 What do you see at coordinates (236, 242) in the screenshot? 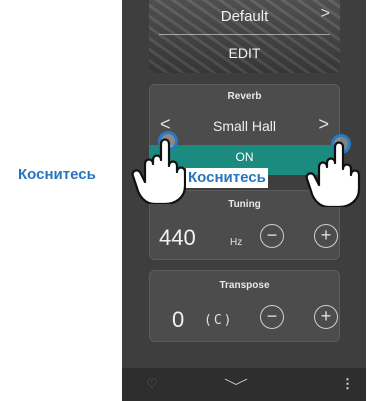
I see `tuning-unit: Hz` at bounding box center [236, 242].